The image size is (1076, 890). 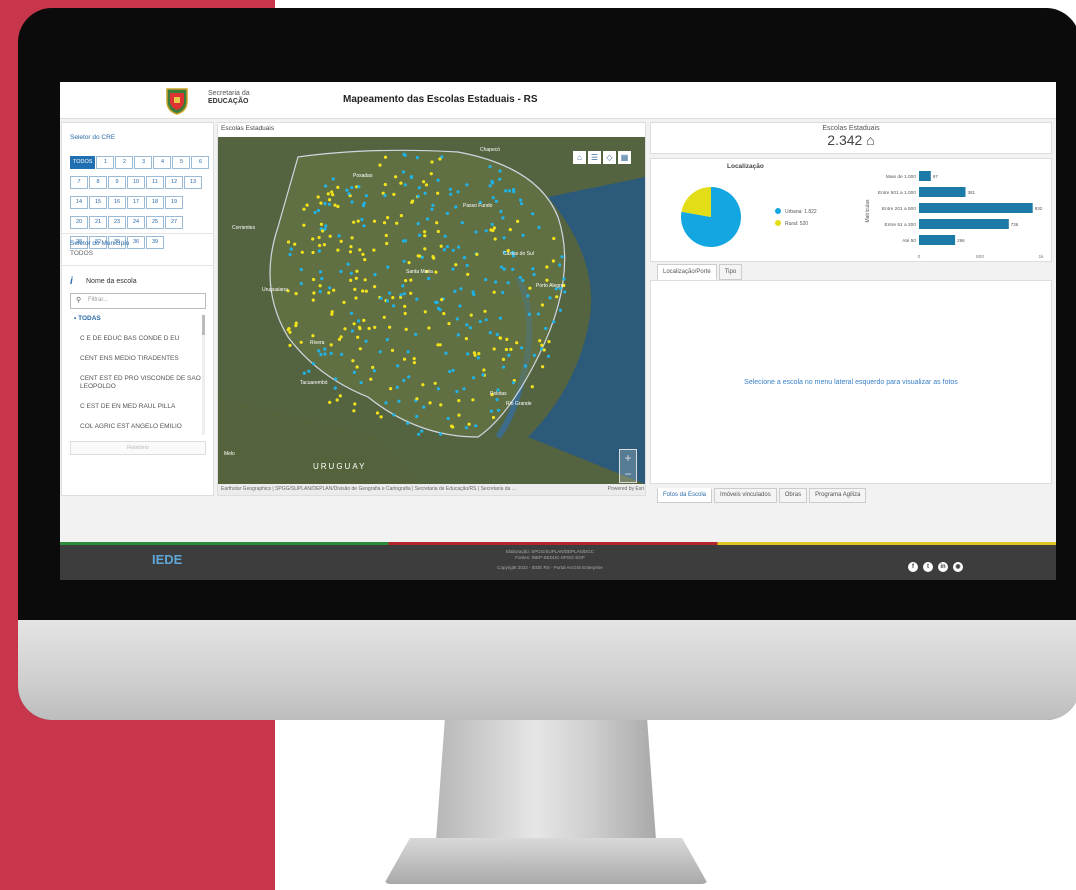 I want to click on list-item: C EST DE EN MED RAUL PILLA, so click(x=137, y=407).